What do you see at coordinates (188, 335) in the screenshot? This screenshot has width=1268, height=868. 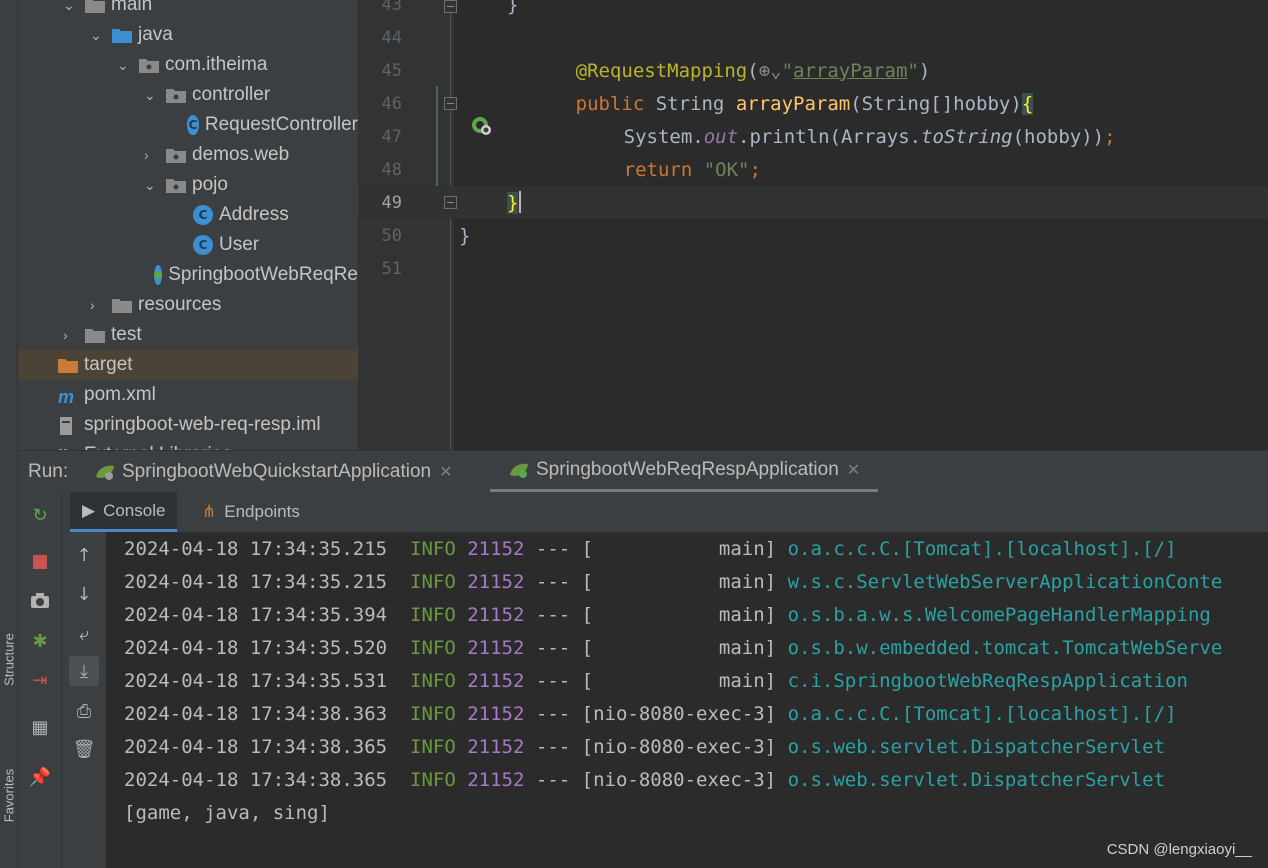 I see `tree-item: › test` at bounding box center [188, 335].